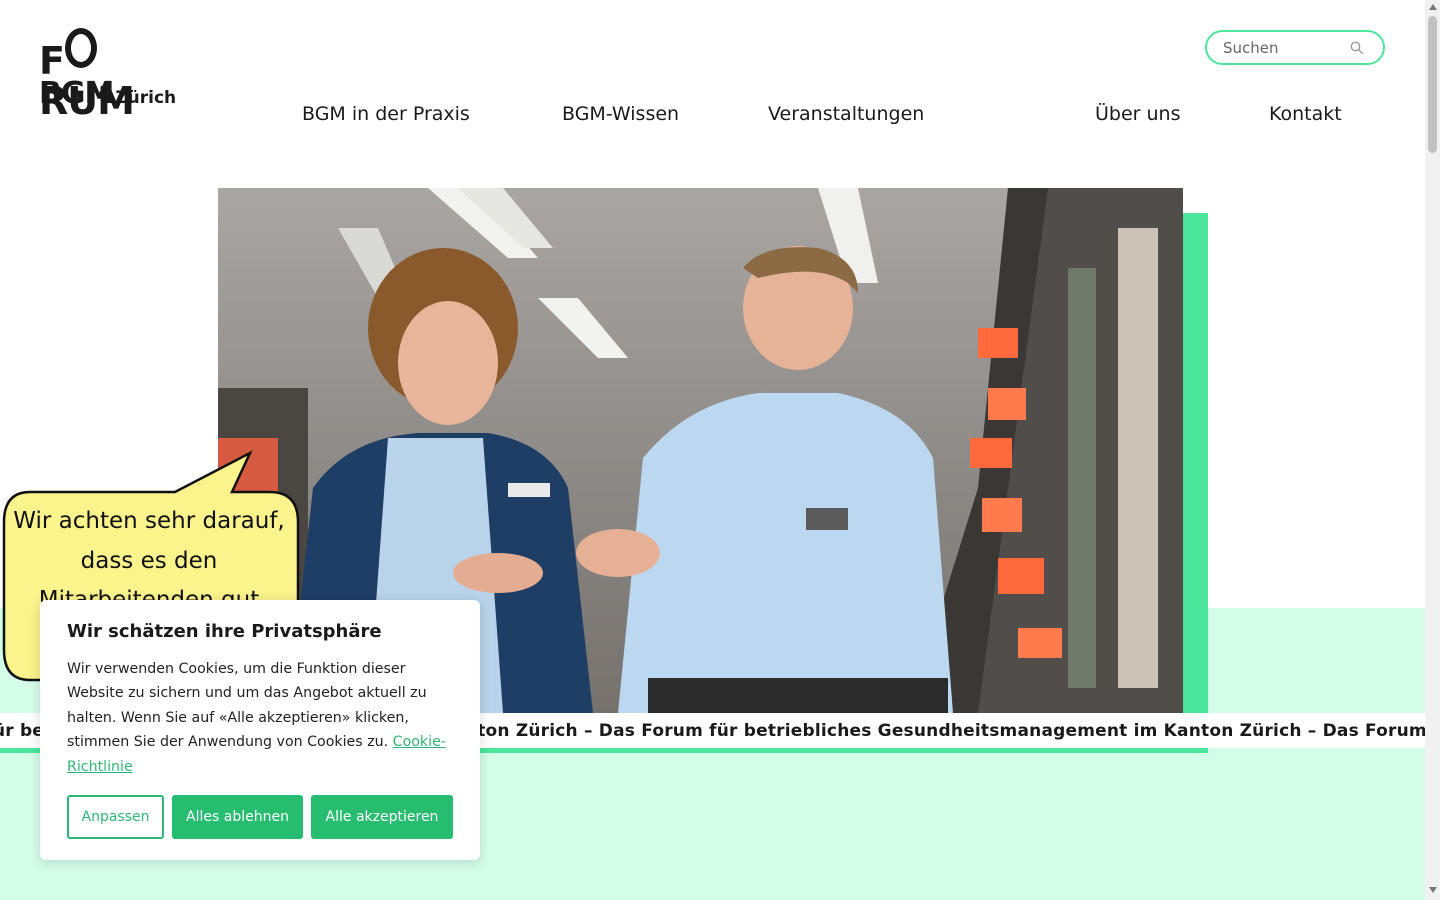 This screenshot has width=1440, height=900. I want to click on nav-kontakt: Kontakt, so click(1305, 114).